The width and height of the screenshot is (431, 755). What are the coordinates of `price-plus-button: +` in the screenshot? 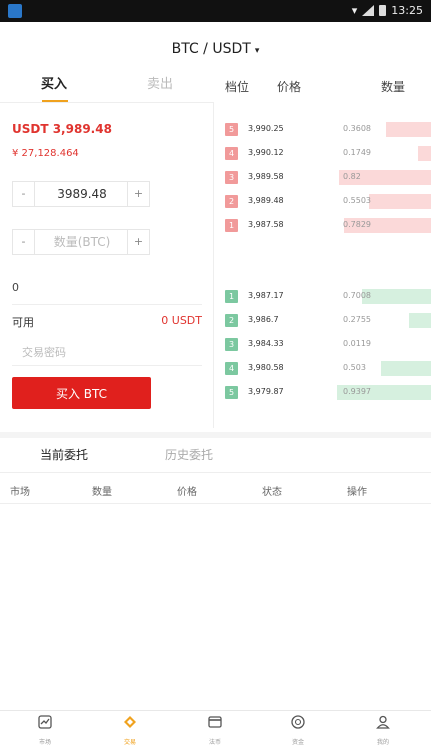 It's located at (138, 194).